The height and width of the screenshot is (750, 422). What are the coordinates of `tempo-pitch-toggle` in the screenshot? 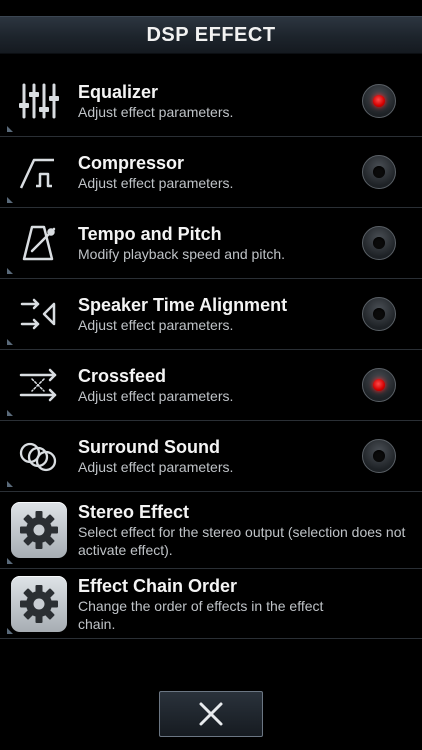 It's located at (379, 243).